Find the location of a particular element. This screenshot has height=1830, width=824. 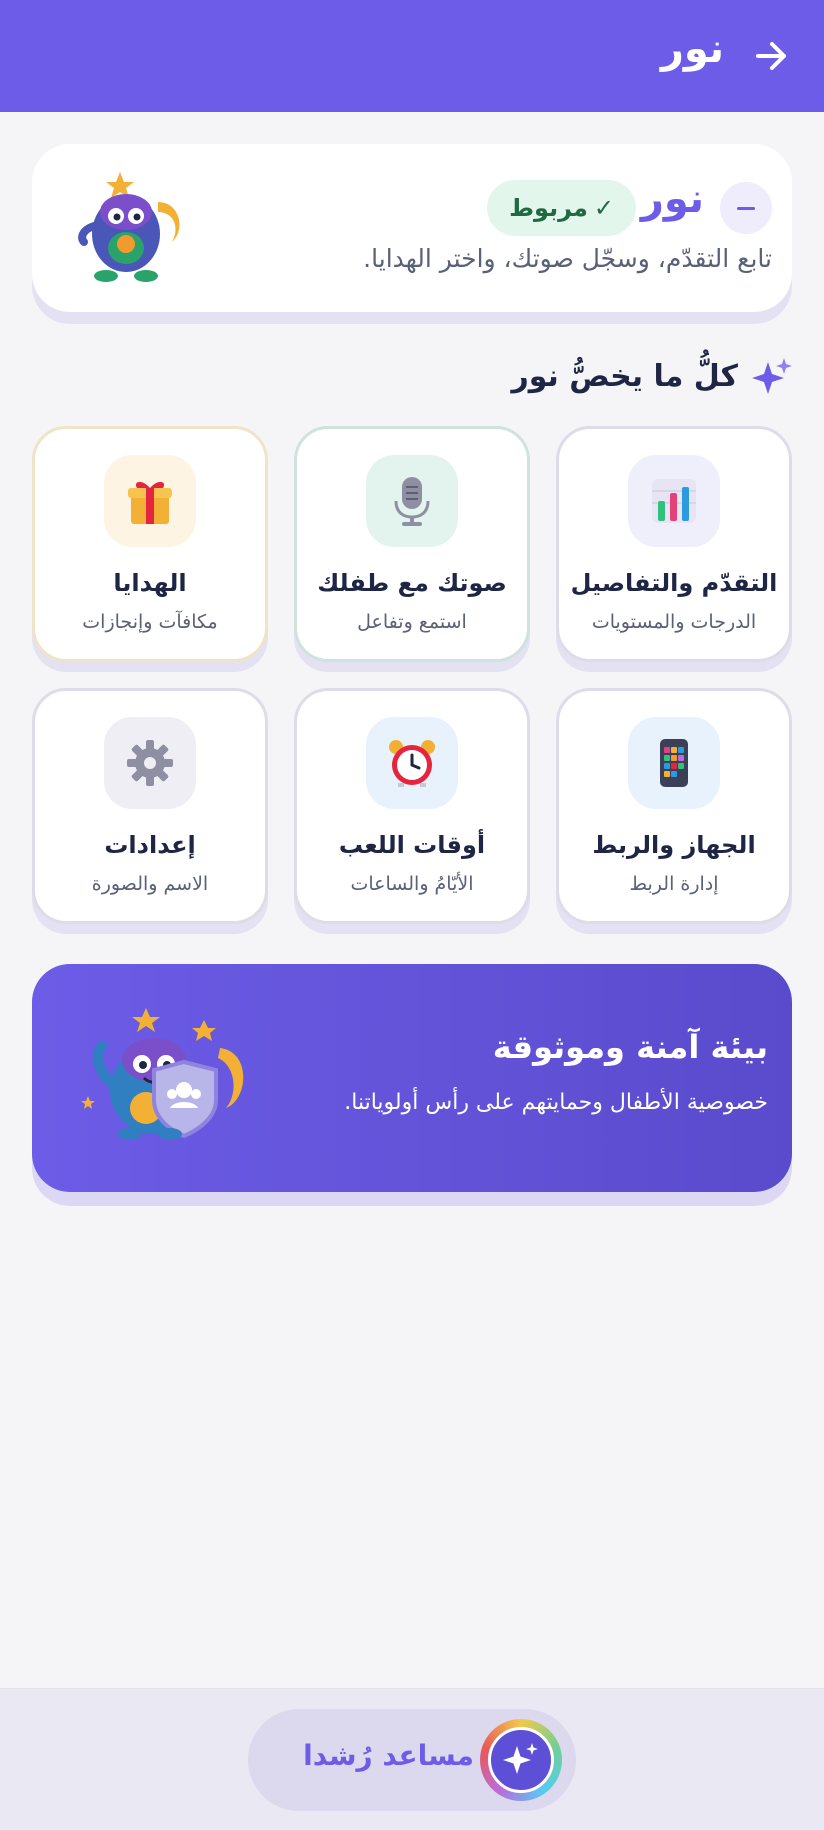

bar-chart-icon is located at coordinates (674, 501).